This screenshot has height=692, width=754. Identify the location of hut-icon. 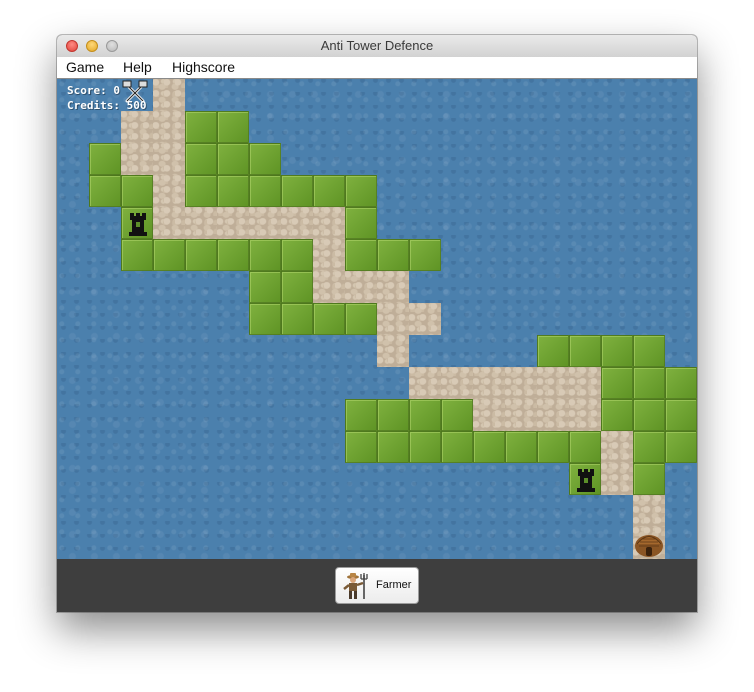
(649, 546).